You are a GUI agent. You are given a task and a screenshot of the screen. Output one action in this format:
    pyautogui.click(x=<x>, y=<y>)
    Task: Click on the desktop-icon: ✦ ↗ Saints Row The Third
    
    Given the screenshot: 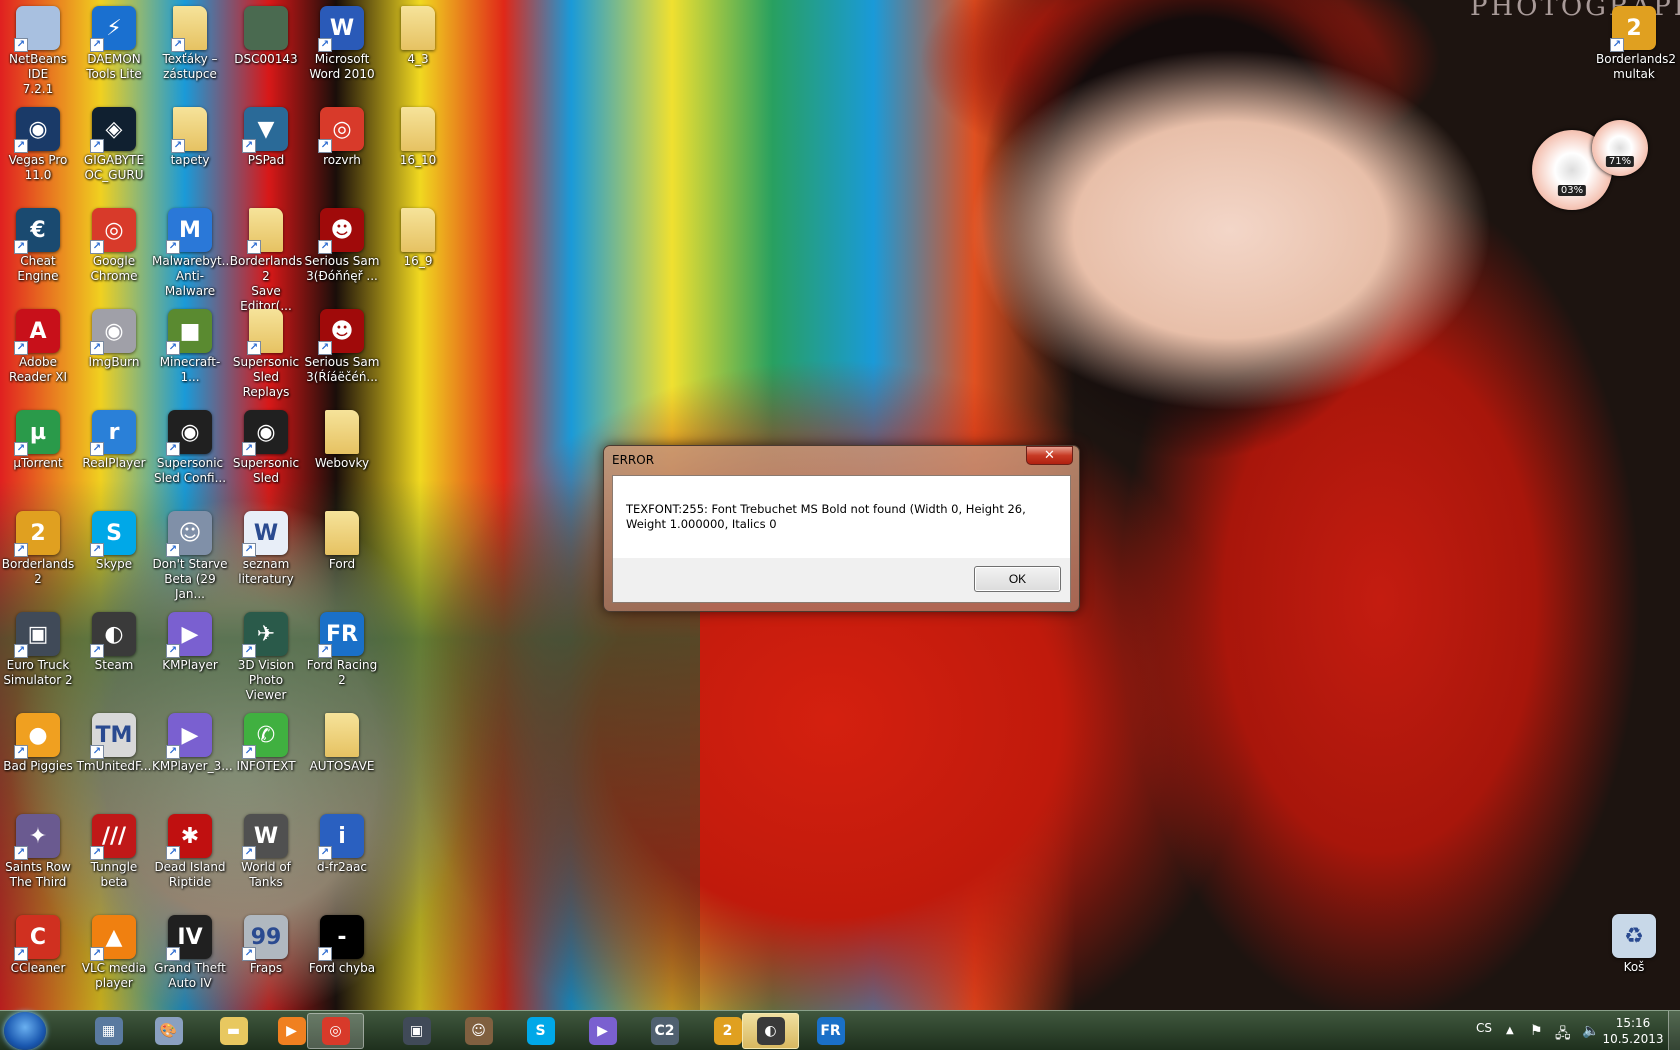 What is the action you would take?
    pyautogui.click(x=38, y=849)
    